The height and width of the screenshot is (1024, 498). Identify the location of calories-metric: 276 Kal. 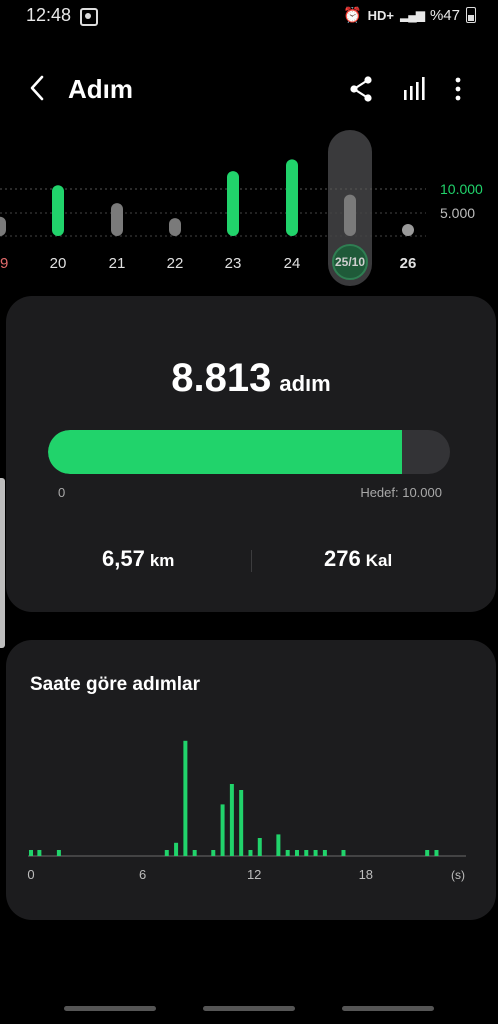
(358, 559).